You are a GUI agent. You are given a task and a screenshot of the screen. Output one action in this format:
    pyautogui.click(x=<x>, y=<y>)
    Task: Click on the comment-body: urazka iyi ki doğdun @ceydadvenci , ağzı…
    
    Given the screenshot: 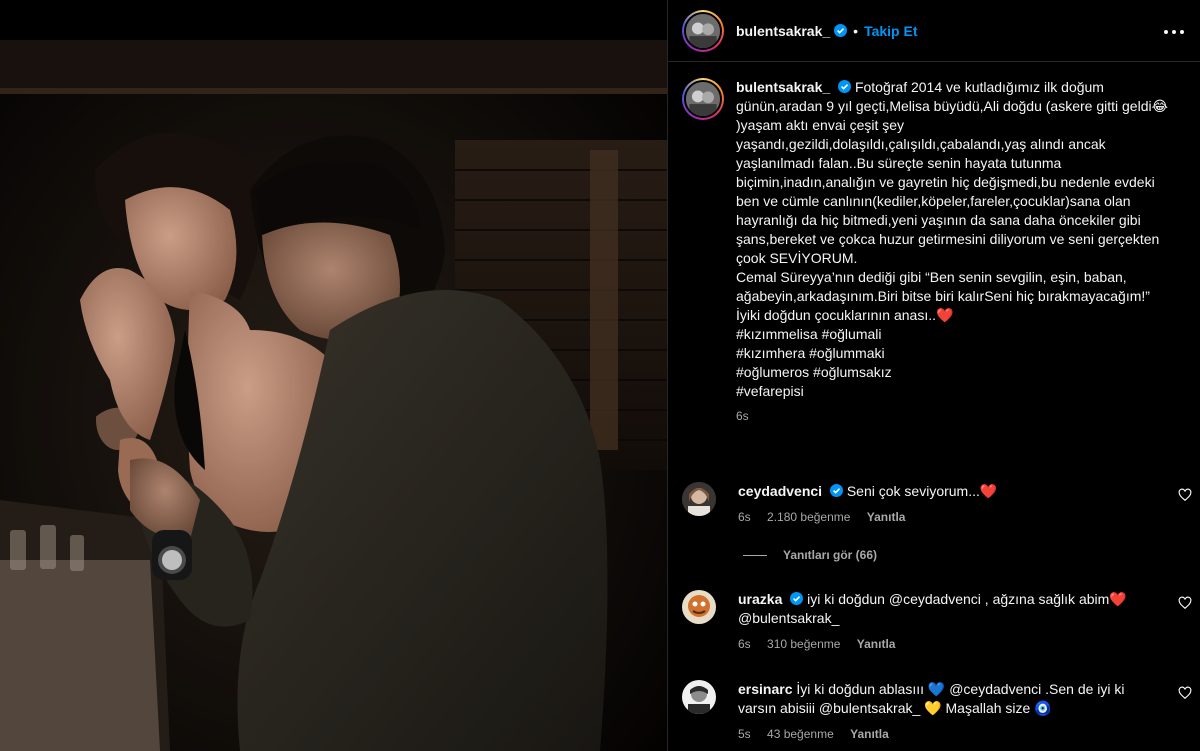 What is the action you would take?
    pyautogui.click(x=948, y=622)
    